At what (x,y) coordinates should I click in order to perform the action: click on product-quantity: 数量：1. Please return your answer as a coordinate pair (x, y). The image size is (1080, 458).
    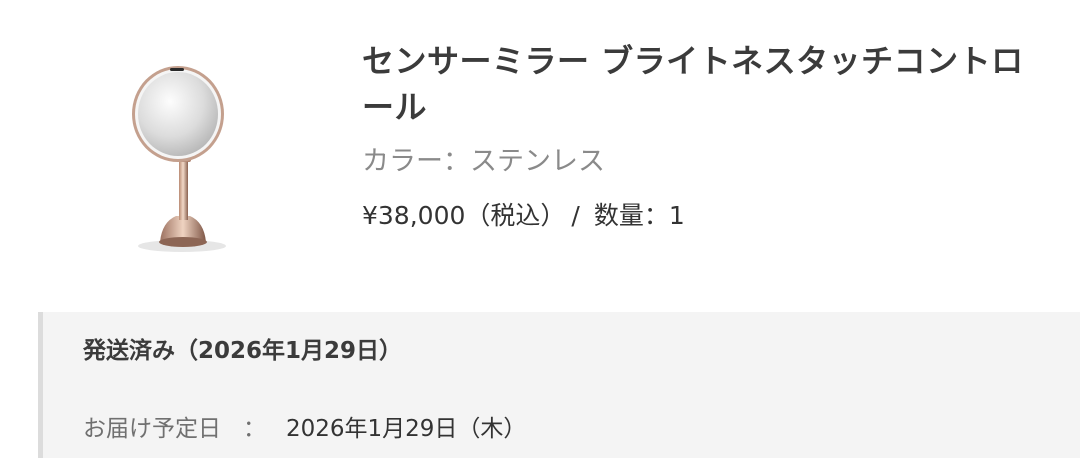
    Looking at the image, I should click on (639, 215).